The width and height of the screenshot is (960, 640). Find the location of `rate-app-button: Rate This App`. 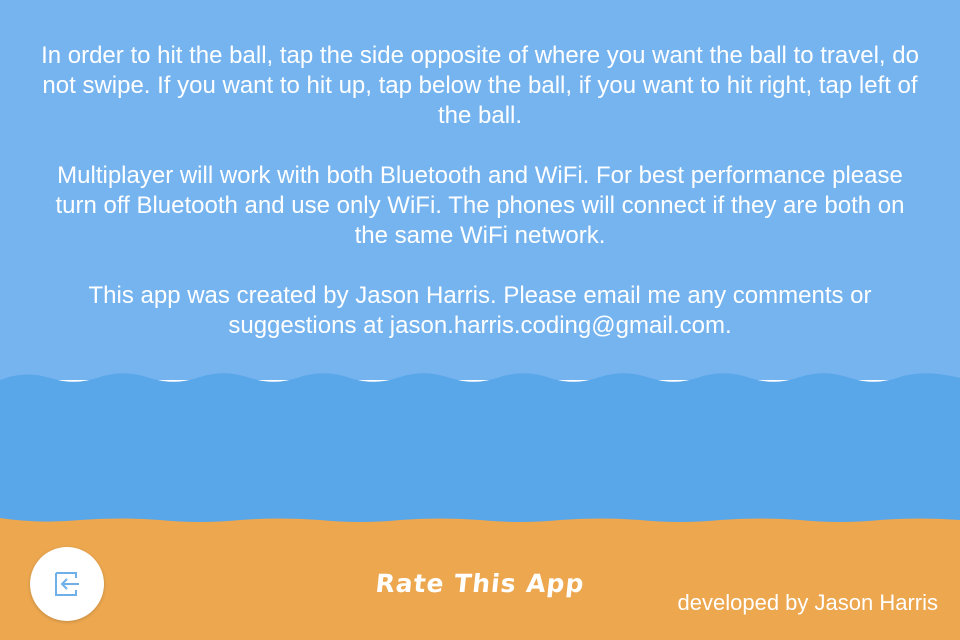

rate-app-button: Rate This App is located at coordinates (480, 584).